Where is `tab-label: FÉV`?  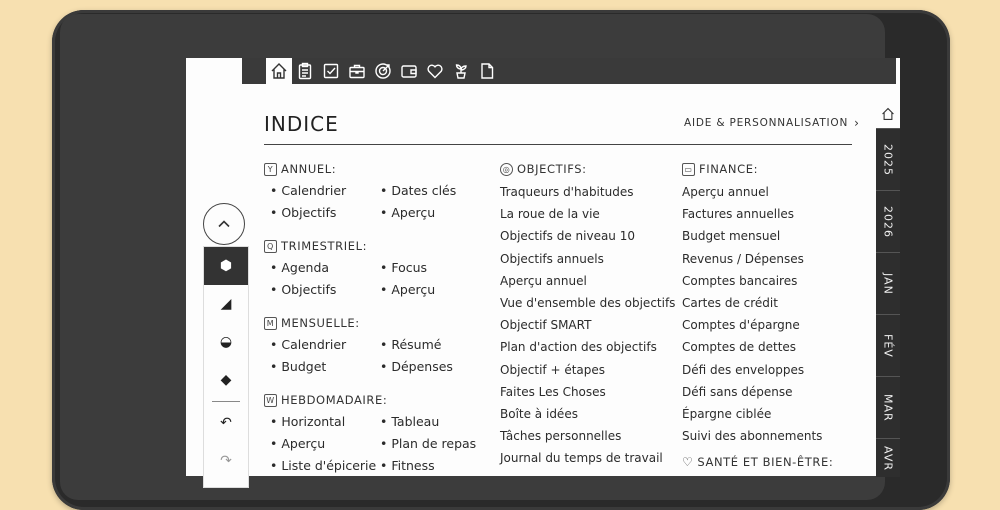 tab-label: FÉV is located at coordinates (888, 346).